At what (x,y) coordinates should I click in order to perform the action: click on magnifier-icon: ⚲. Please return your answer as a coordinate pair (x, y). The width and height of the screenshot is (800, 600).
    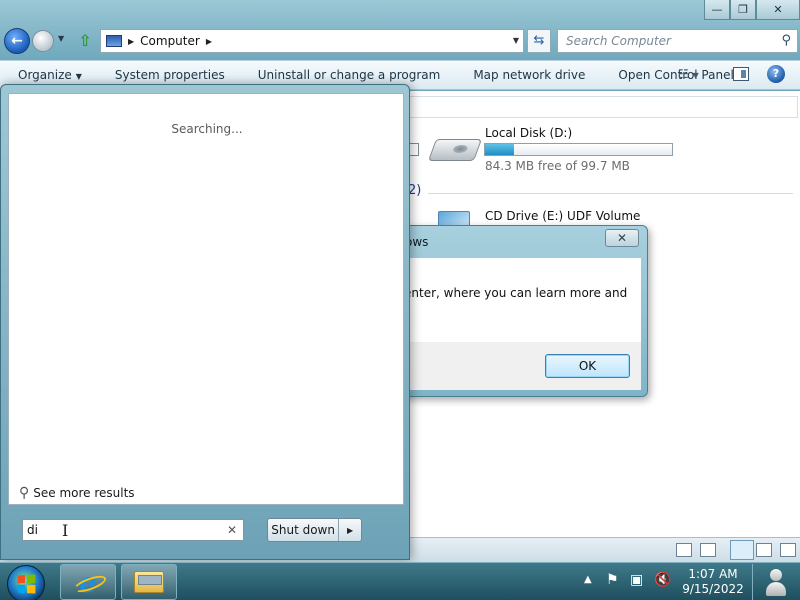
    Looking at the image, I should click on (24, 493).